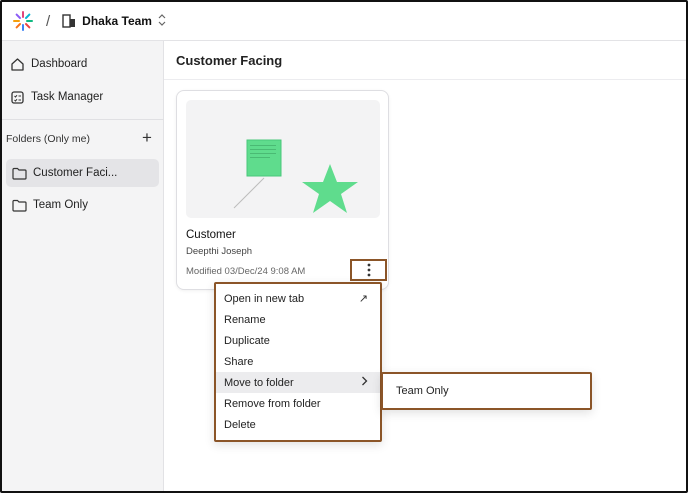 This screenshot has height=493, width=688. I want to click on board-modified-date: Modified 03/Dec/24 9:08 AM, so click(246, 271).